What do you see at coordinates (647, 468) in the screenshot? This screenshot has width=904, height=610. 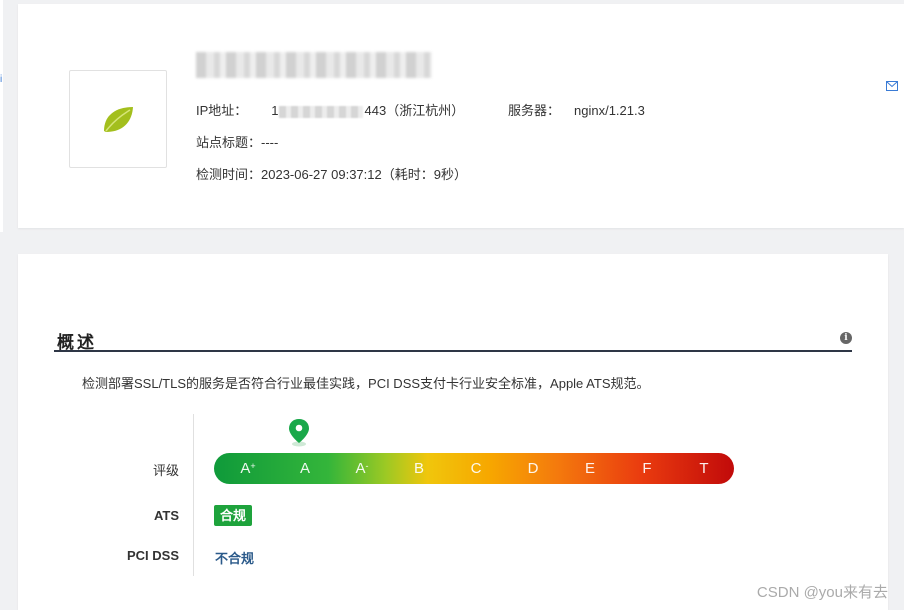 I see `grade-f: F` at bounding box center [647, 468].